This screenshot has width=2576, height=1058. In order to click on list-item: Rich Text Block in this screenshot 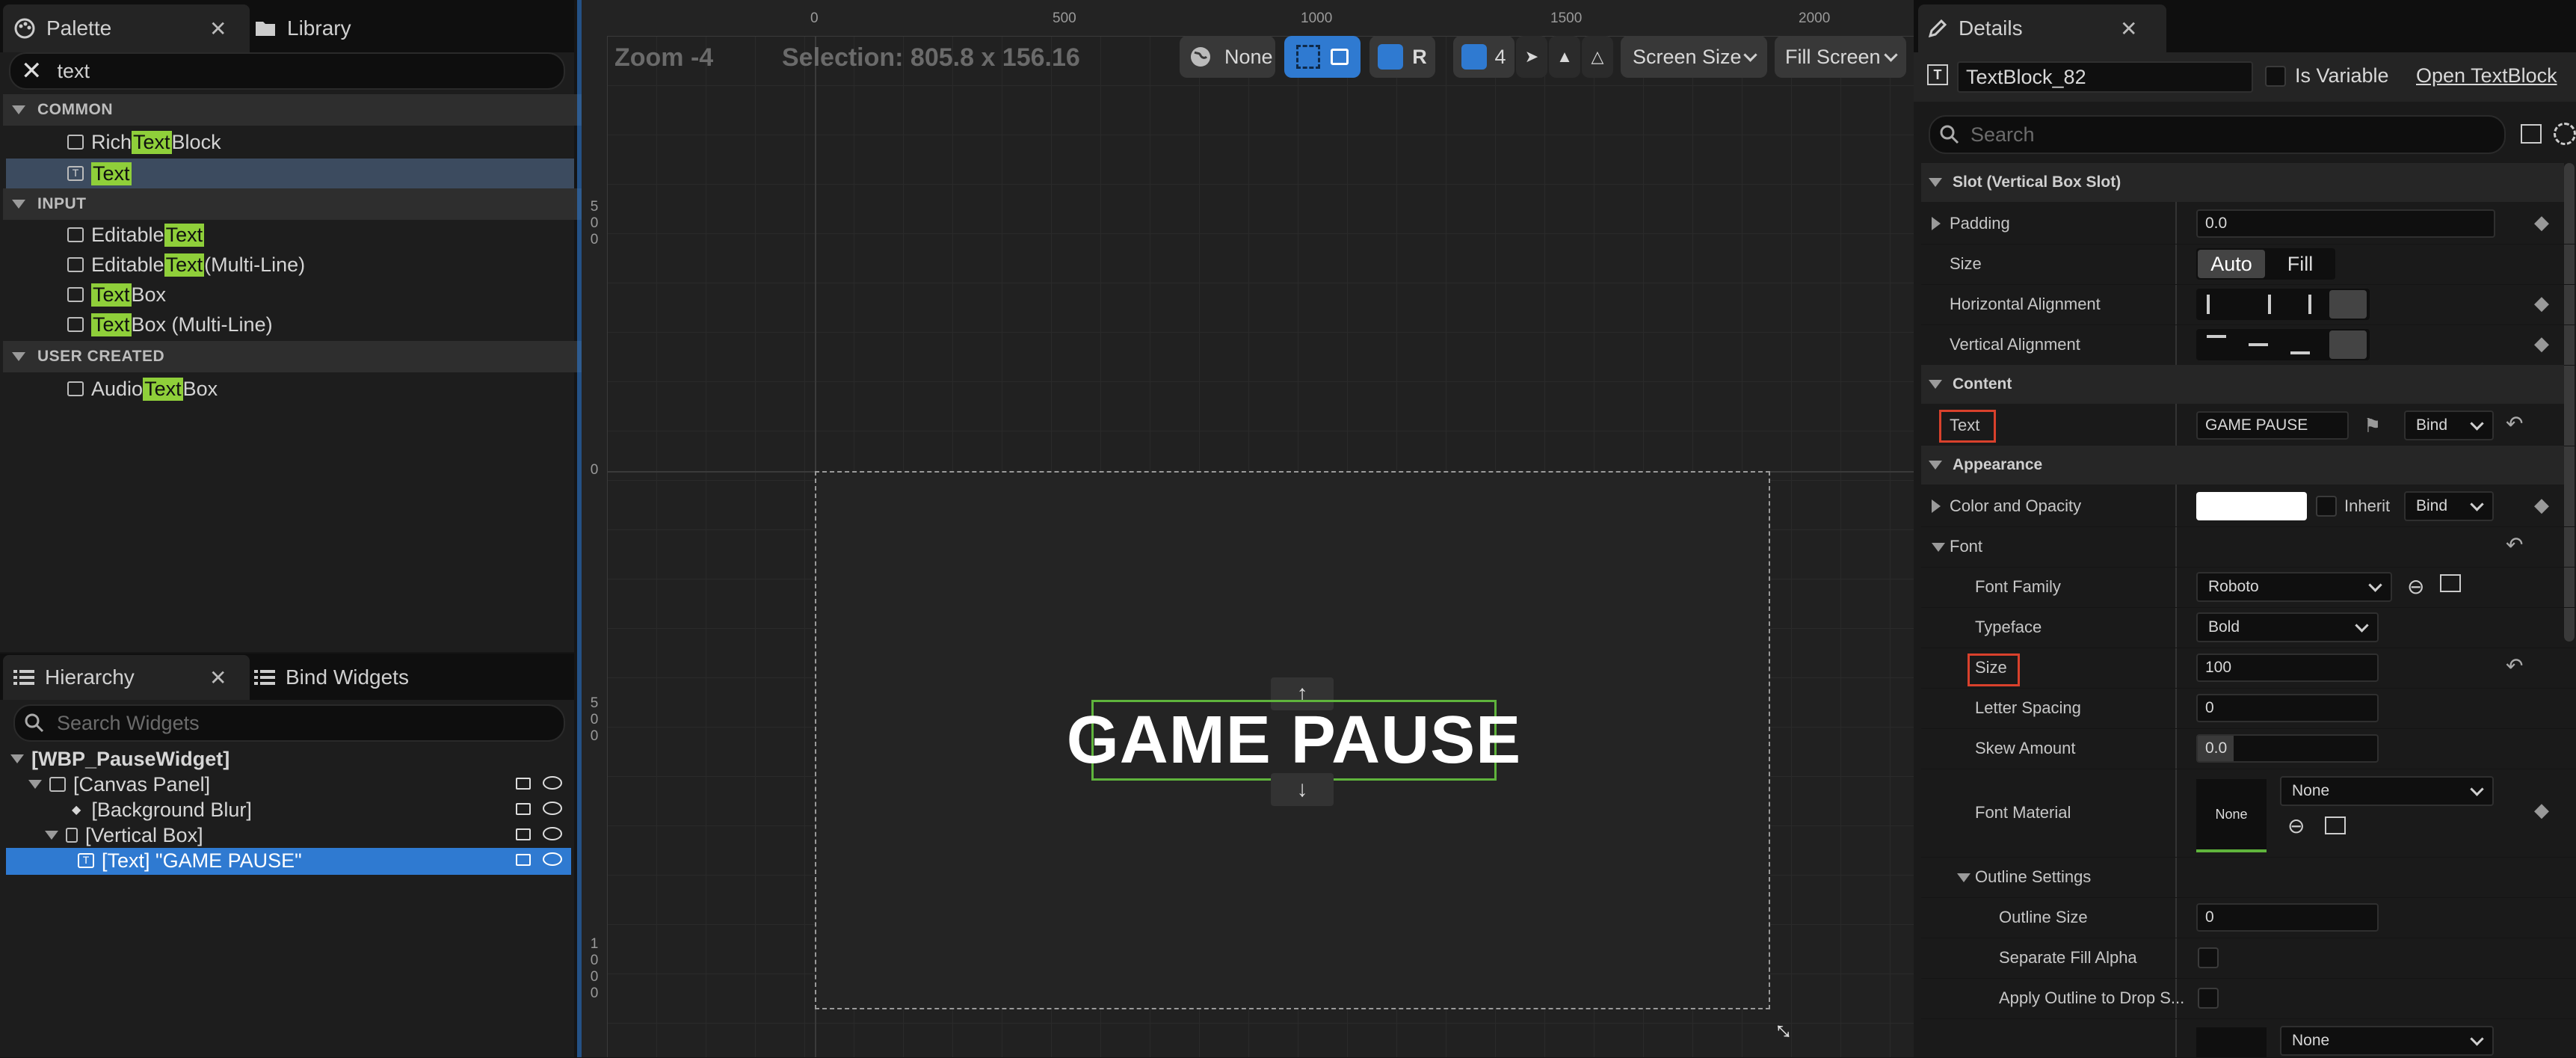, I will do `click(144, 142)`.